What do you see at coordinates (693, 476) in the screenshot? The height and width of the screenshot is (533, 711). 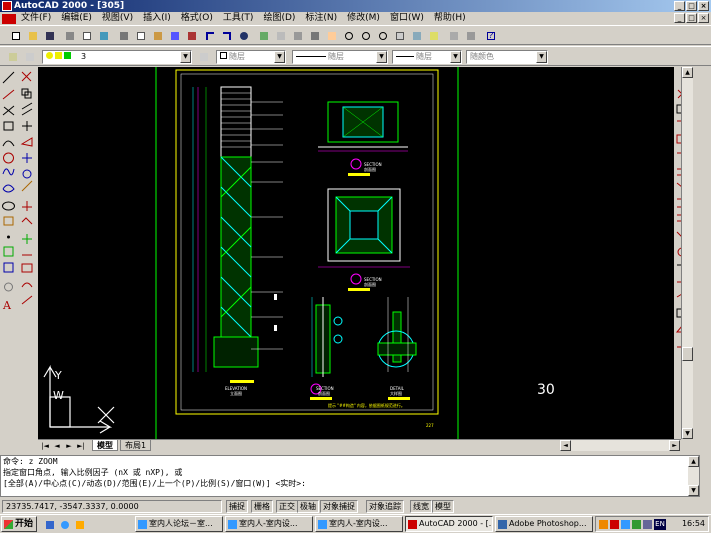 I see `command-scrollbar: ▲ ▼` at bounding box center [693, 476].